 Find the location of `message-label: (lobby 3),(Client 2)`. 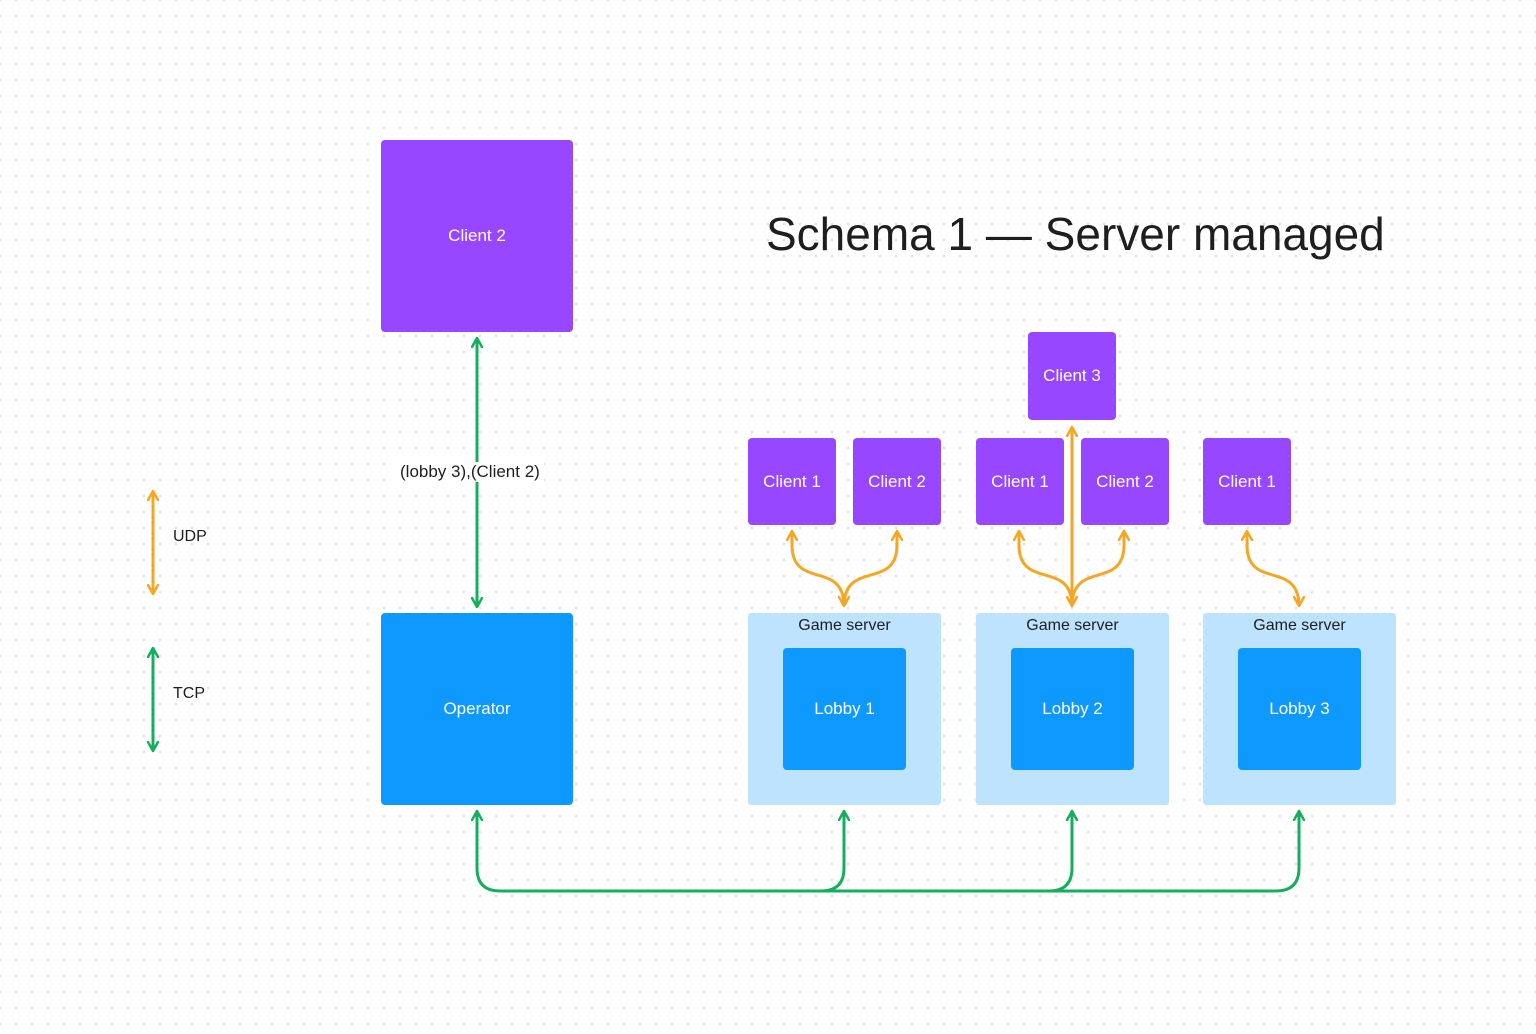

message-label: (lobby 3),(Client 2) is located at coordinates (470, 472).